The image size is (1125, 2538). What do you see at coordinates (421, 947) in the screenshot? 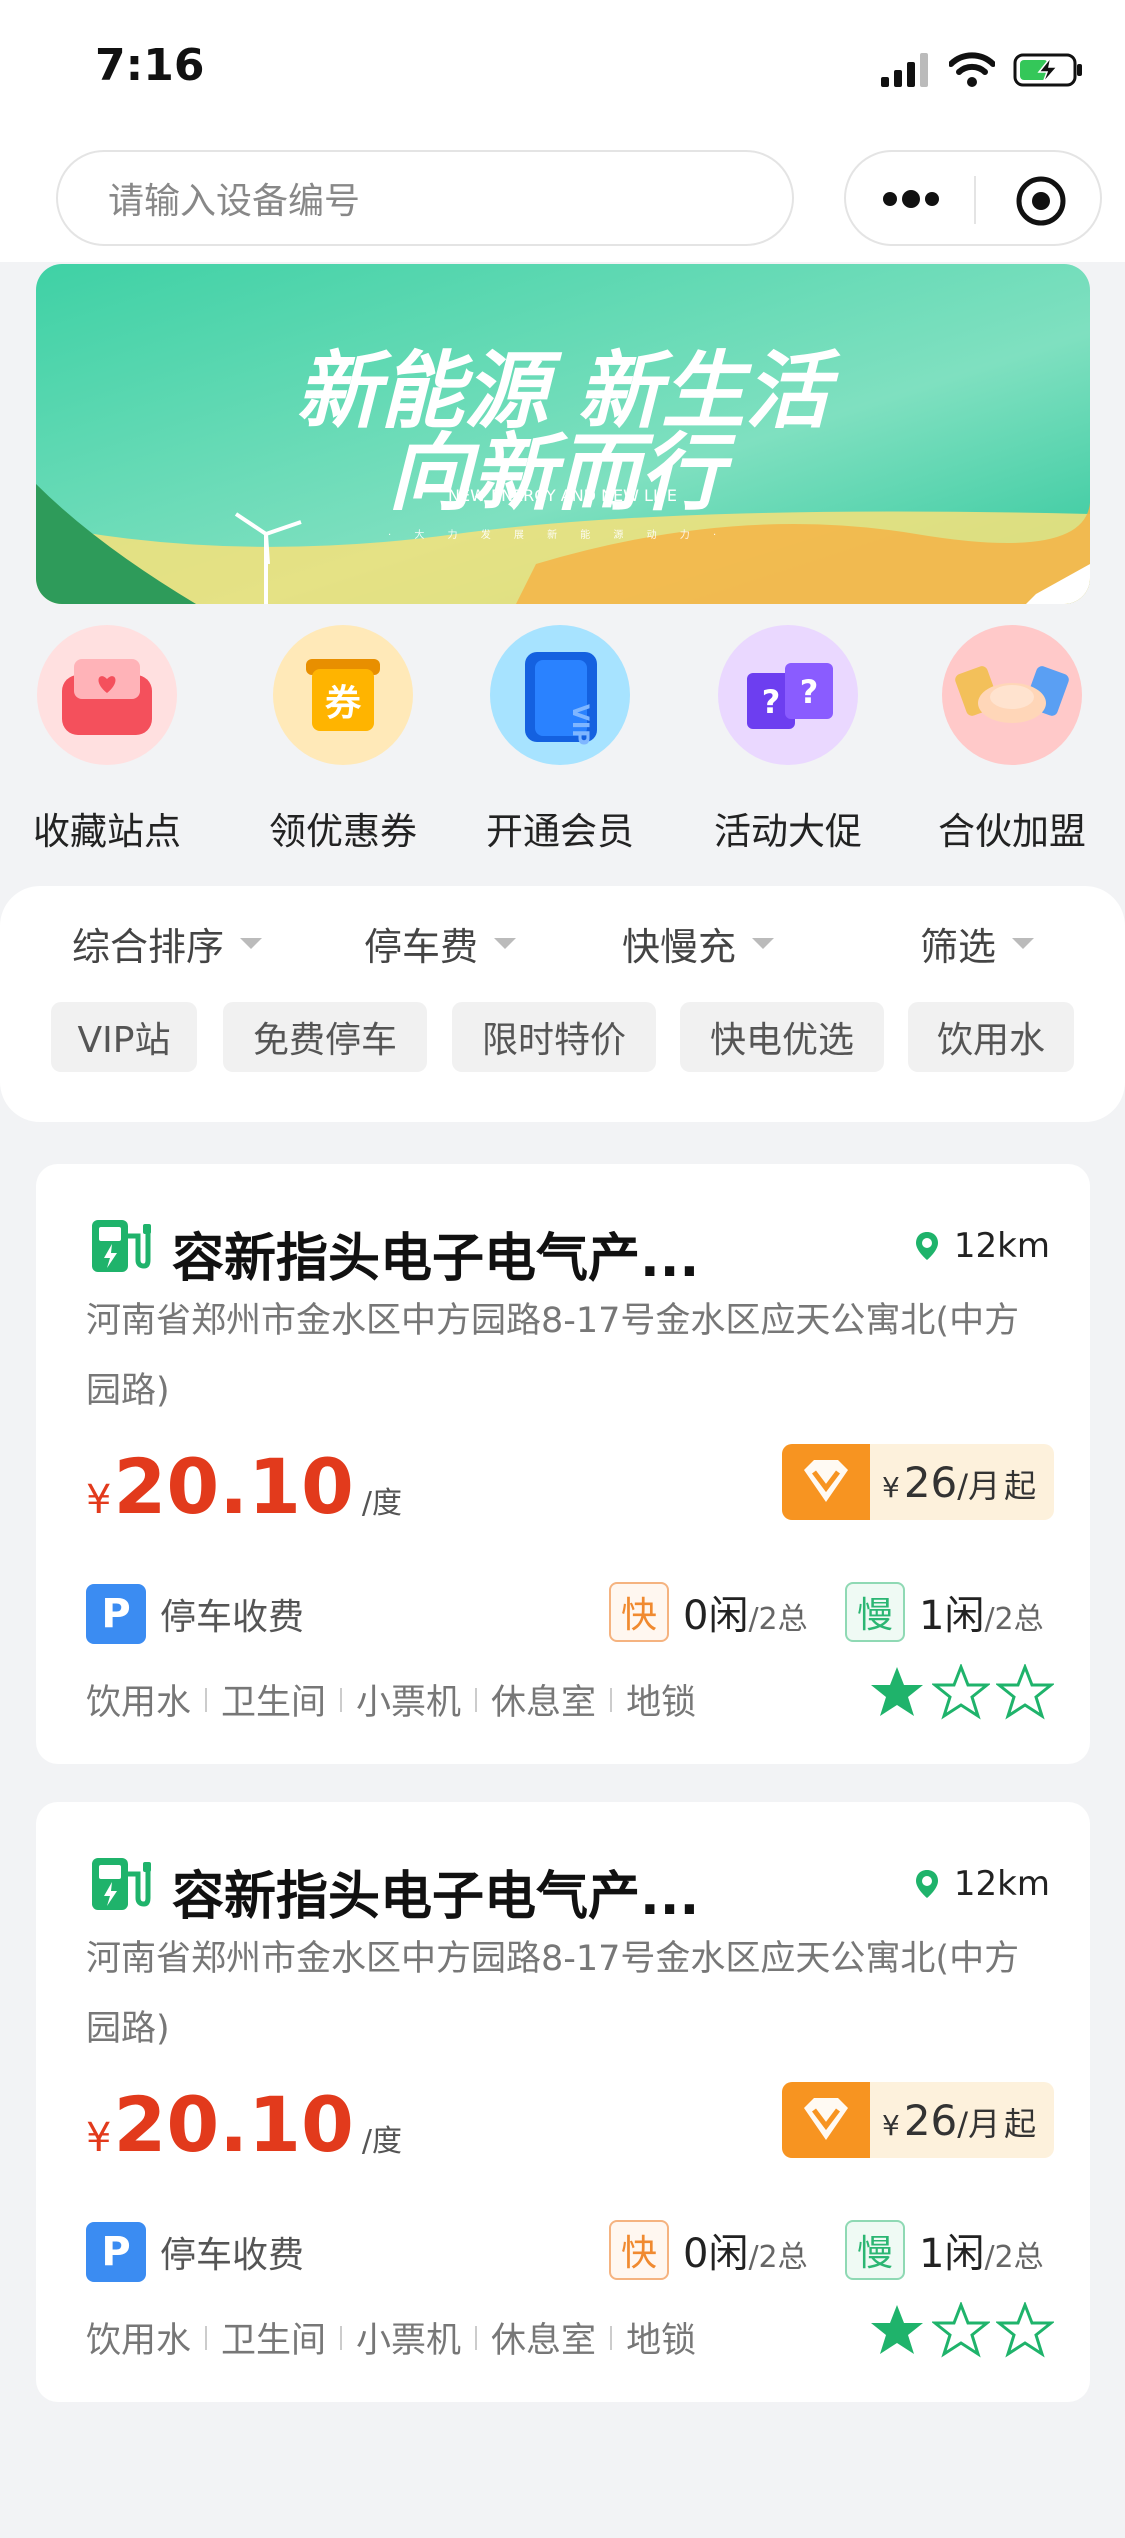
I see `sort-label: 停车费` at bounding box center [421, 947].